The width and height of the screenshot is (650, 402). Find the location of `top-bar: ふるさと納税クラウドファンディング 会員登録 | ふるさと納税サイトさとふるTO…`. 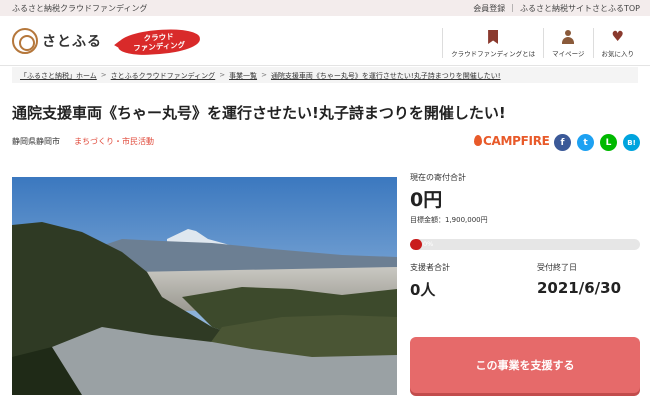

top-bar: ふるさと納税クラウドファンディング 会員登録 | ふるさと納税サイトさとふるTO… is located at coordinates (325, 8).